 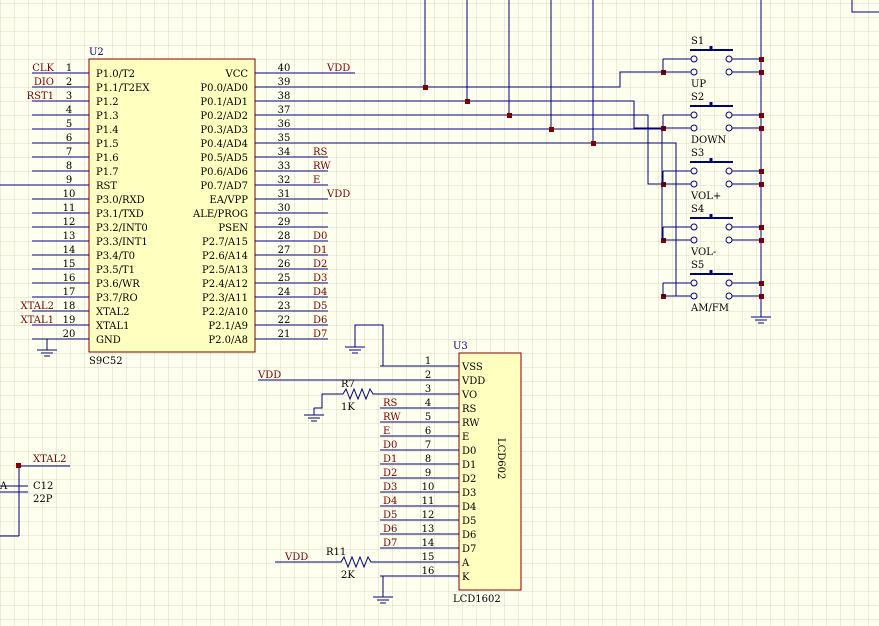 I want to click on u2-pin-number: 27, so click(x=284, y=250).